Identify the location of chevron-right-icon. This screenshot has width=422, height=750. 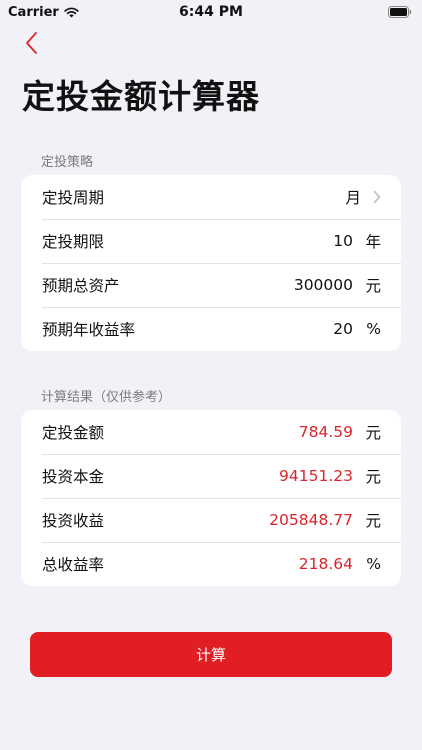
(377, 197).